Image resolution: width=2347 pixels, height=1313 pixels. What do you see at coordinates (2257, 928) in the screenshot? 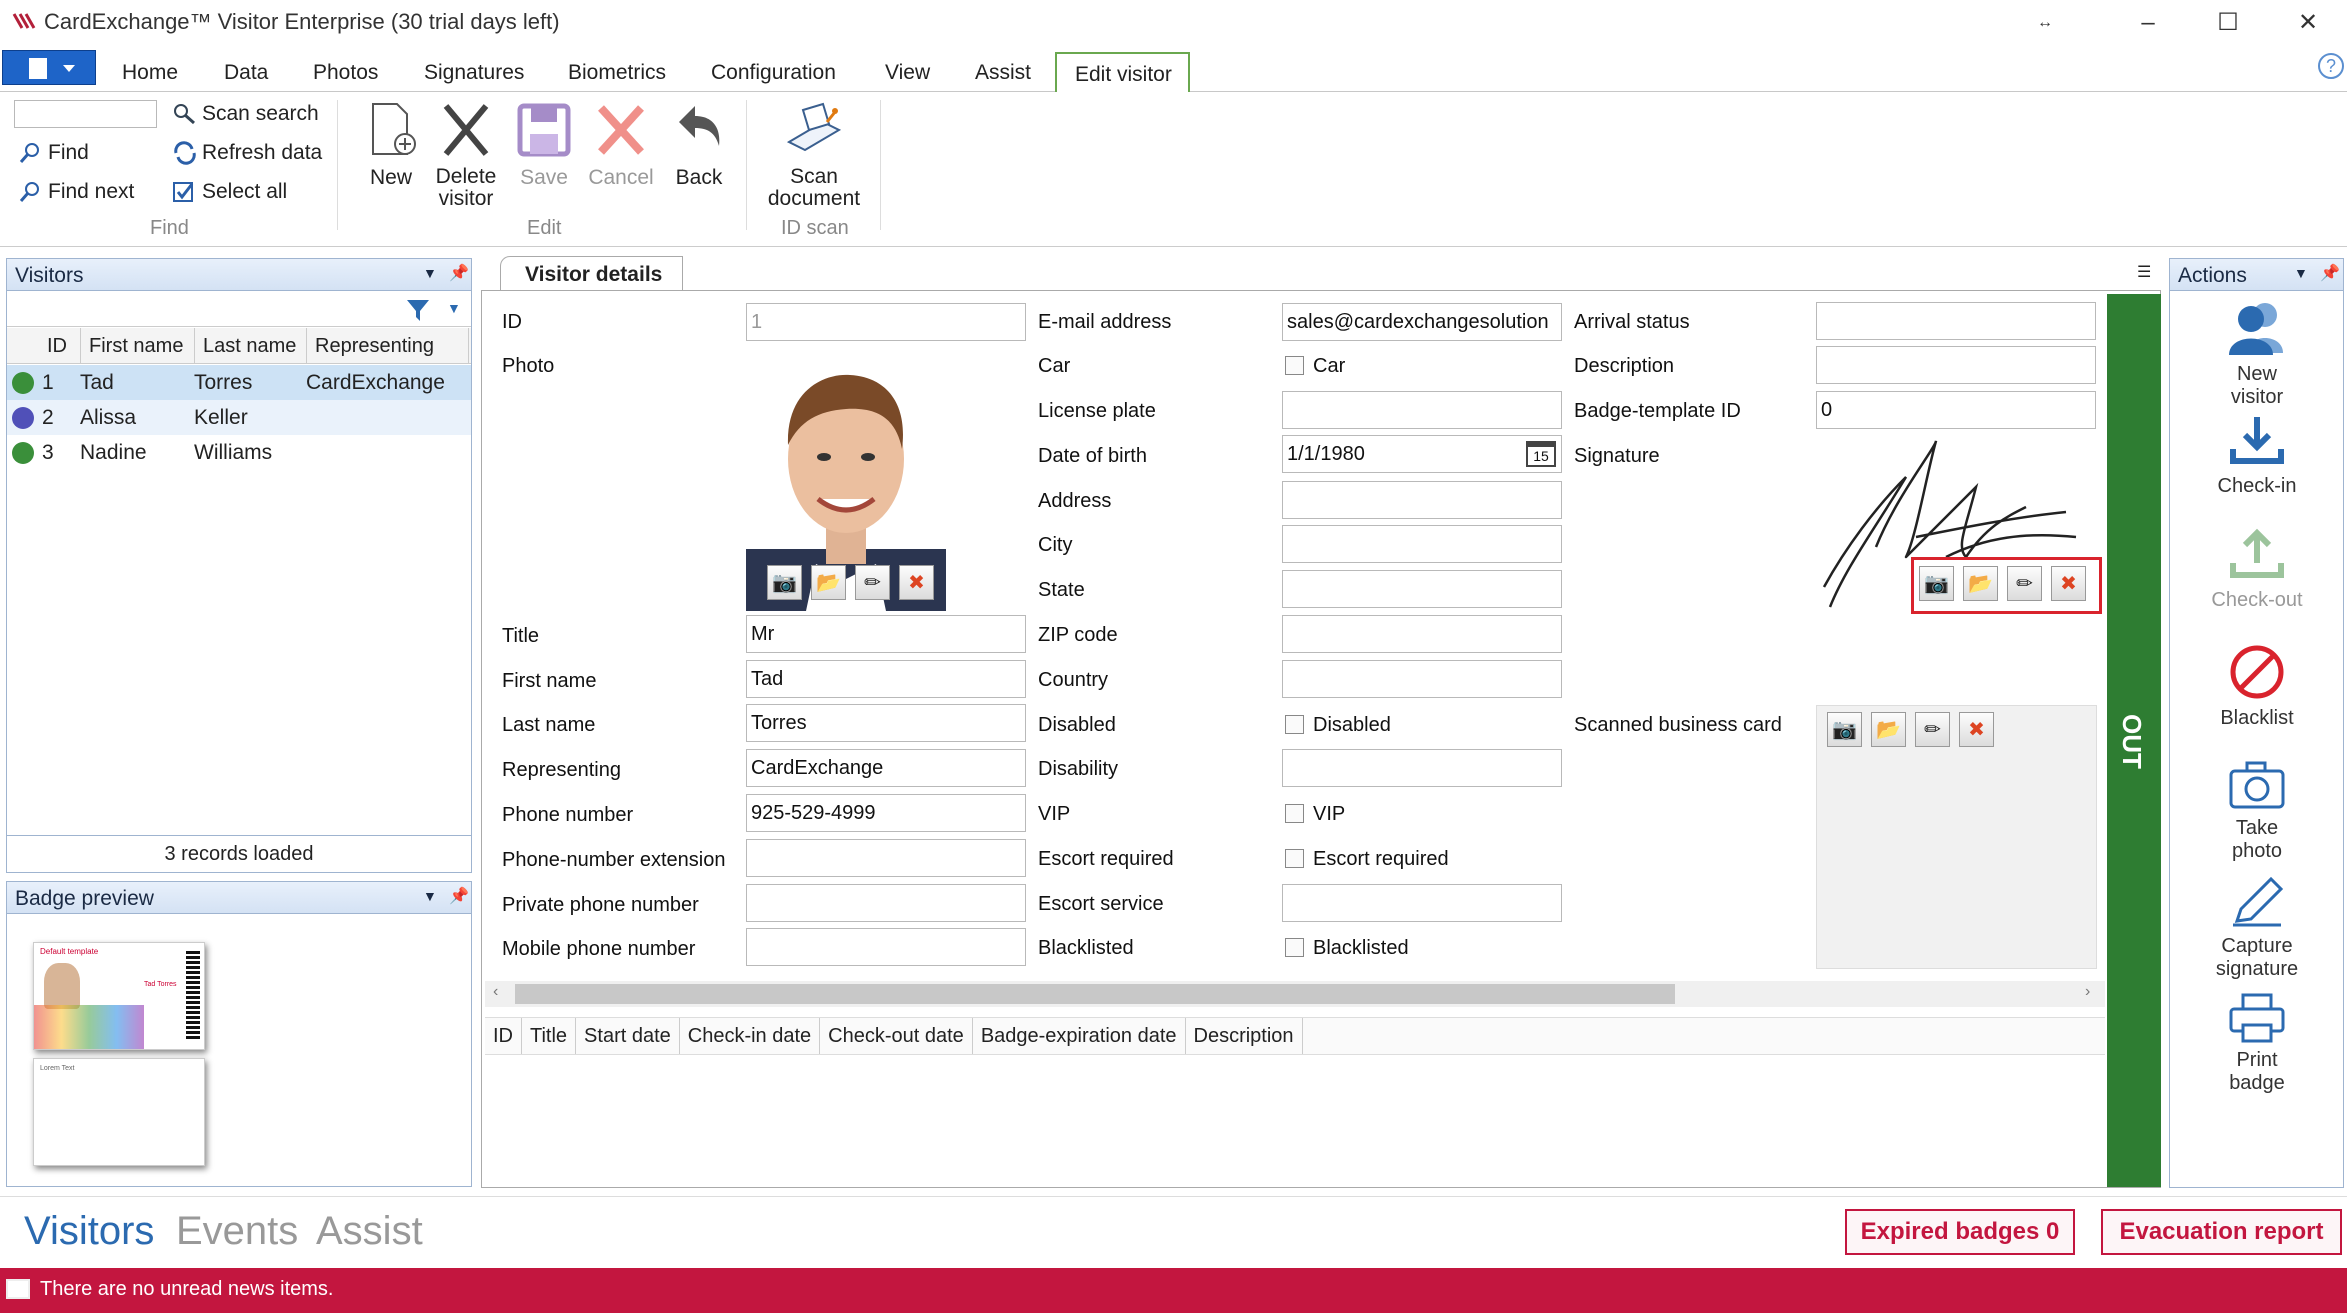
I see `capture-signature-action: Capture signature` at bounding box center [2257, 928].